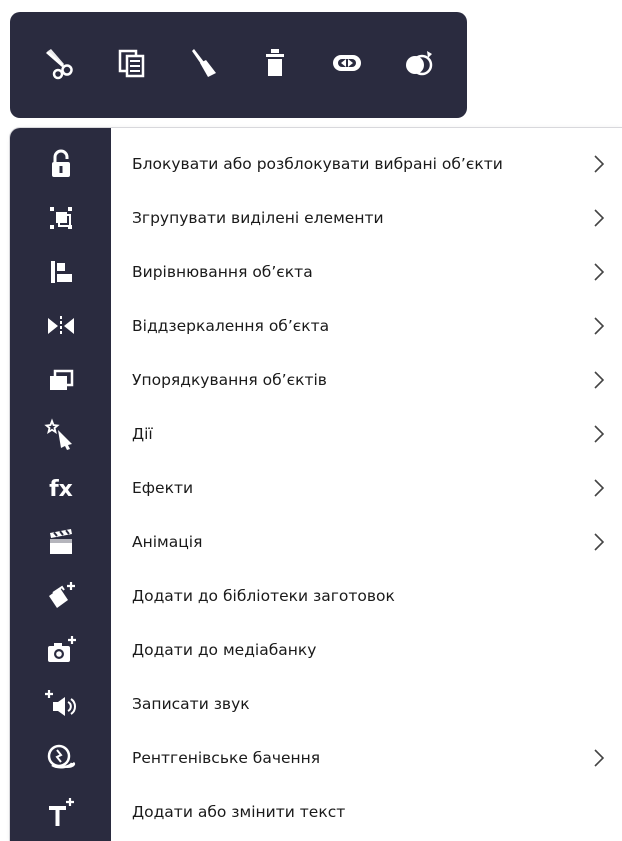  I want to click on format-painter-button, so click(204, 65).